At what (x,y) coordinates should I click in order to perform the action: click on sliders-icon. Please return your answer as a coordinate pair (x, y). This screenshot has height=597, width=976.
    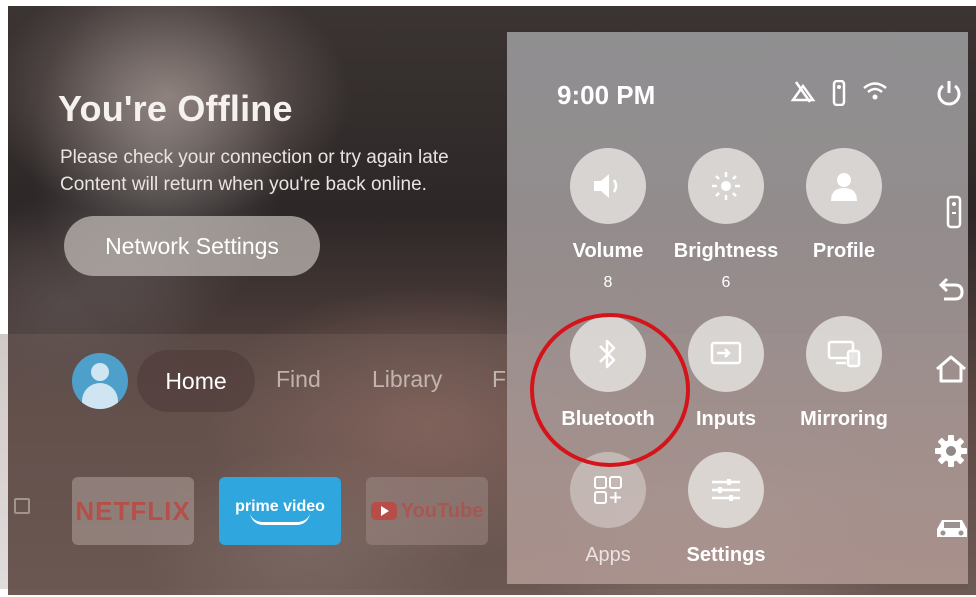
    Looking at the image, I should click on (726, 490).